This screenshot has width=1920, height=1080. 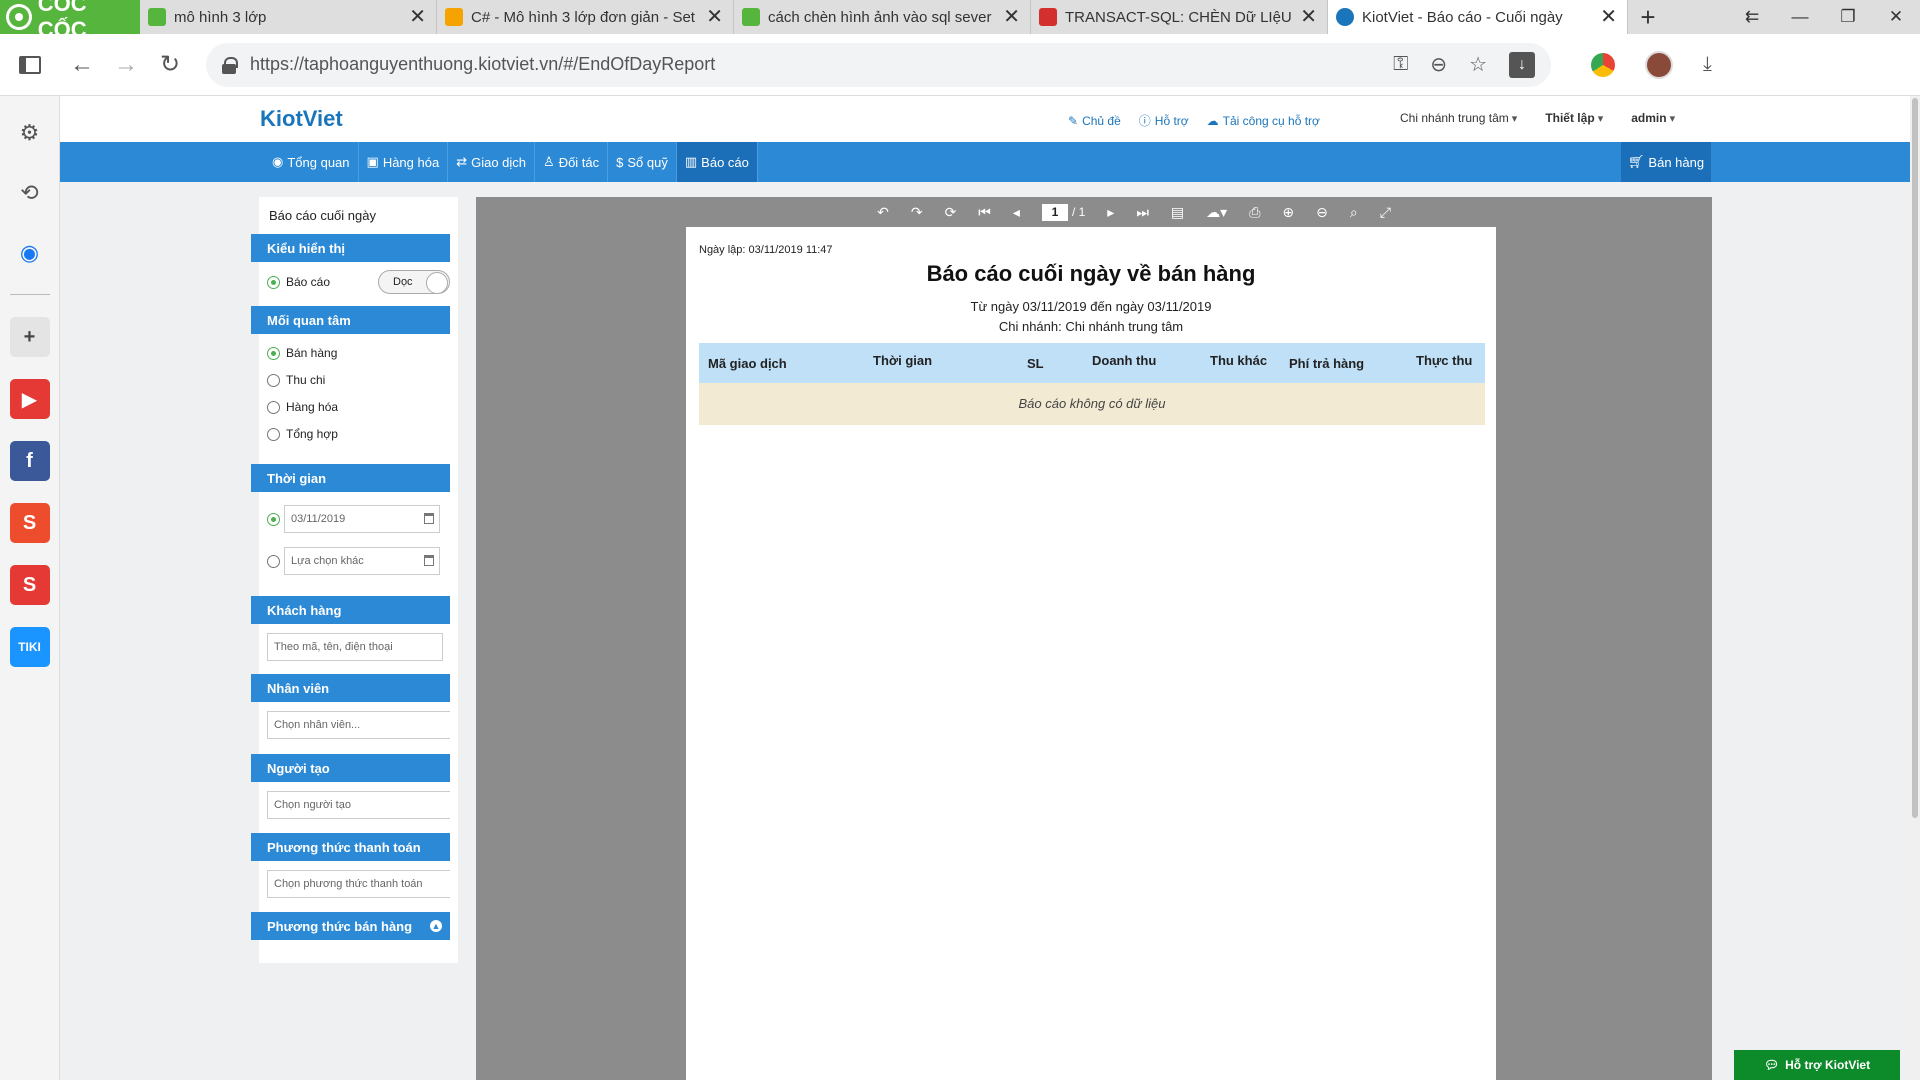 What do you see at coordinates (1648, 17) in the screenshot?
I see `new-tab-button: +` at bounding box center [1648, 17].